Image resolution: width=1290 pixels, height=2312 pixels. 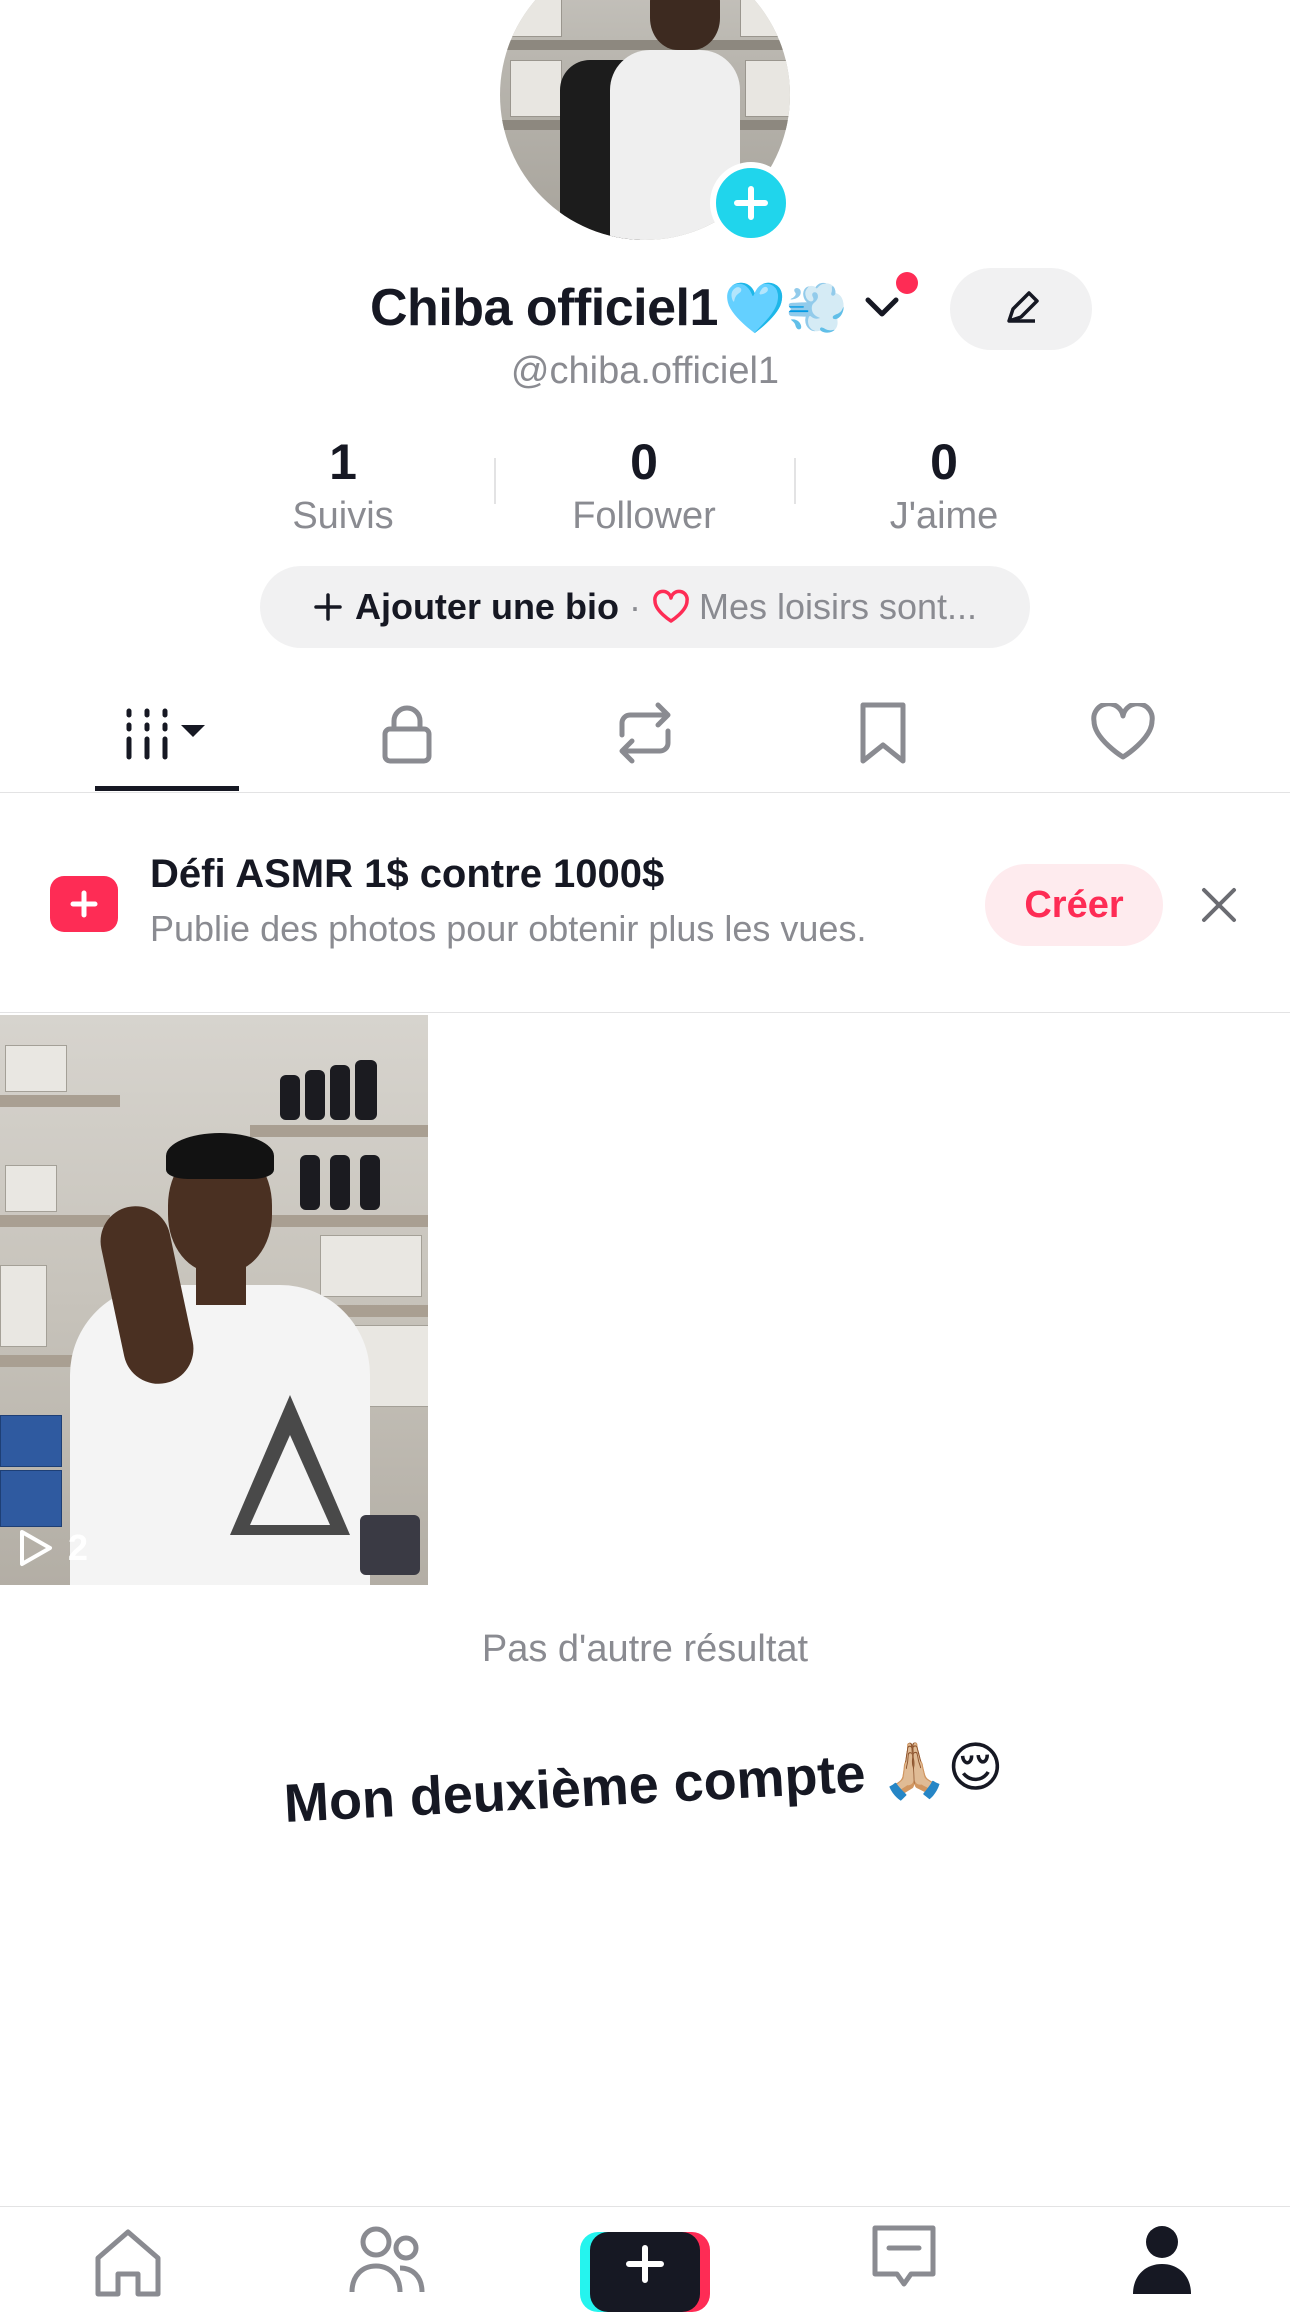 I want to click on nav-profile, so click(x=1162, y=2262).